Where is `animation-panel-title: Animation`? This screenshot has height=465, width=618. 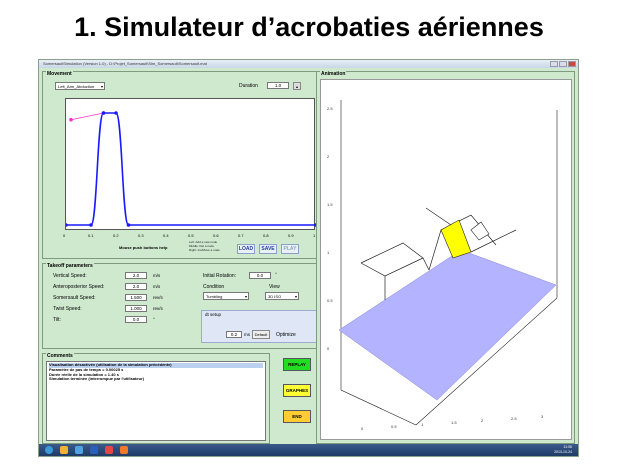 animation-panel-title: Animation is located at coordinates (333, 74).